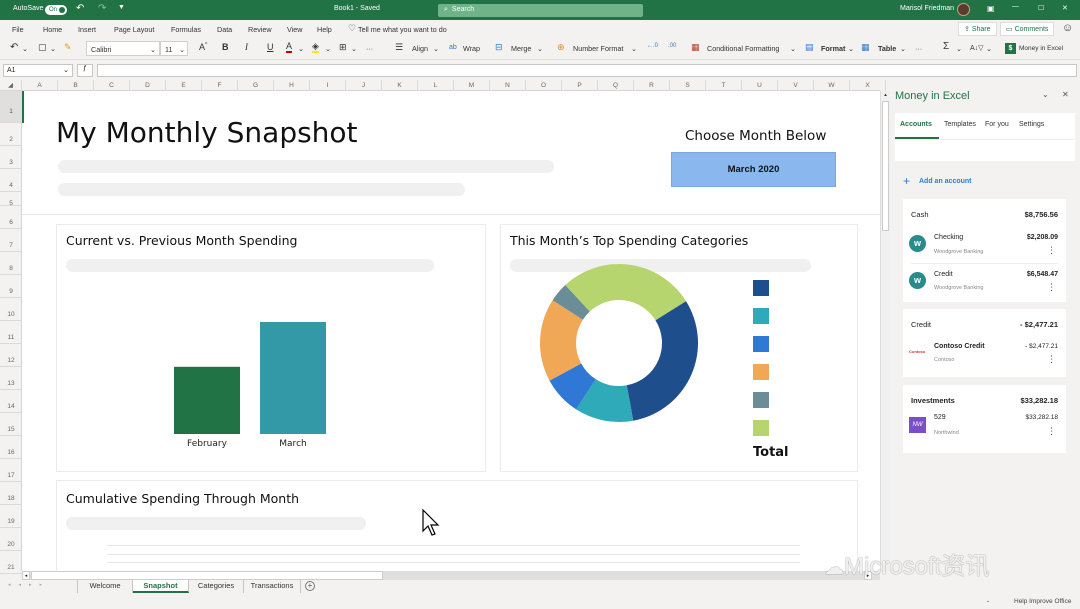 The image size is (1080, 609). What do you see at coordinates (52, 29) in the screenshot?
I see `menu-home: Home` at bounding box center [52, 29].